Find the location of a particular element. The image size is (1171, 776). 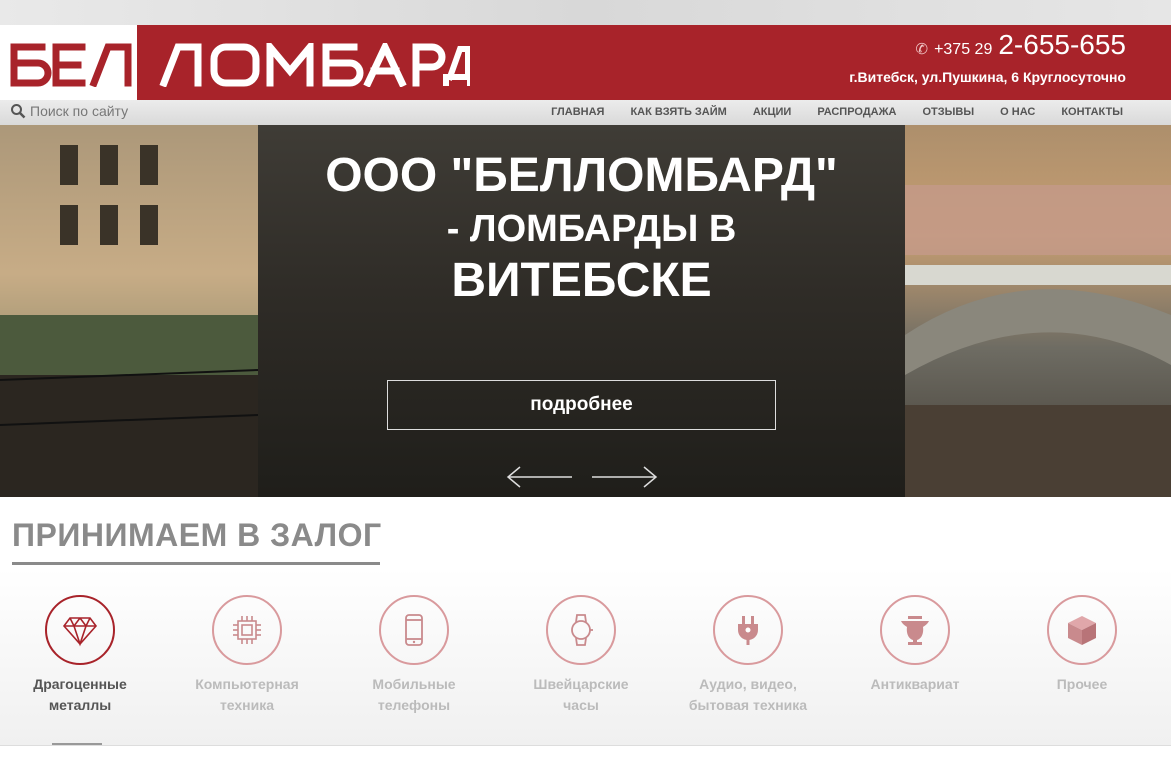

category-precious-metals: Драгоценные металлы is located at coordinates (80, 655).